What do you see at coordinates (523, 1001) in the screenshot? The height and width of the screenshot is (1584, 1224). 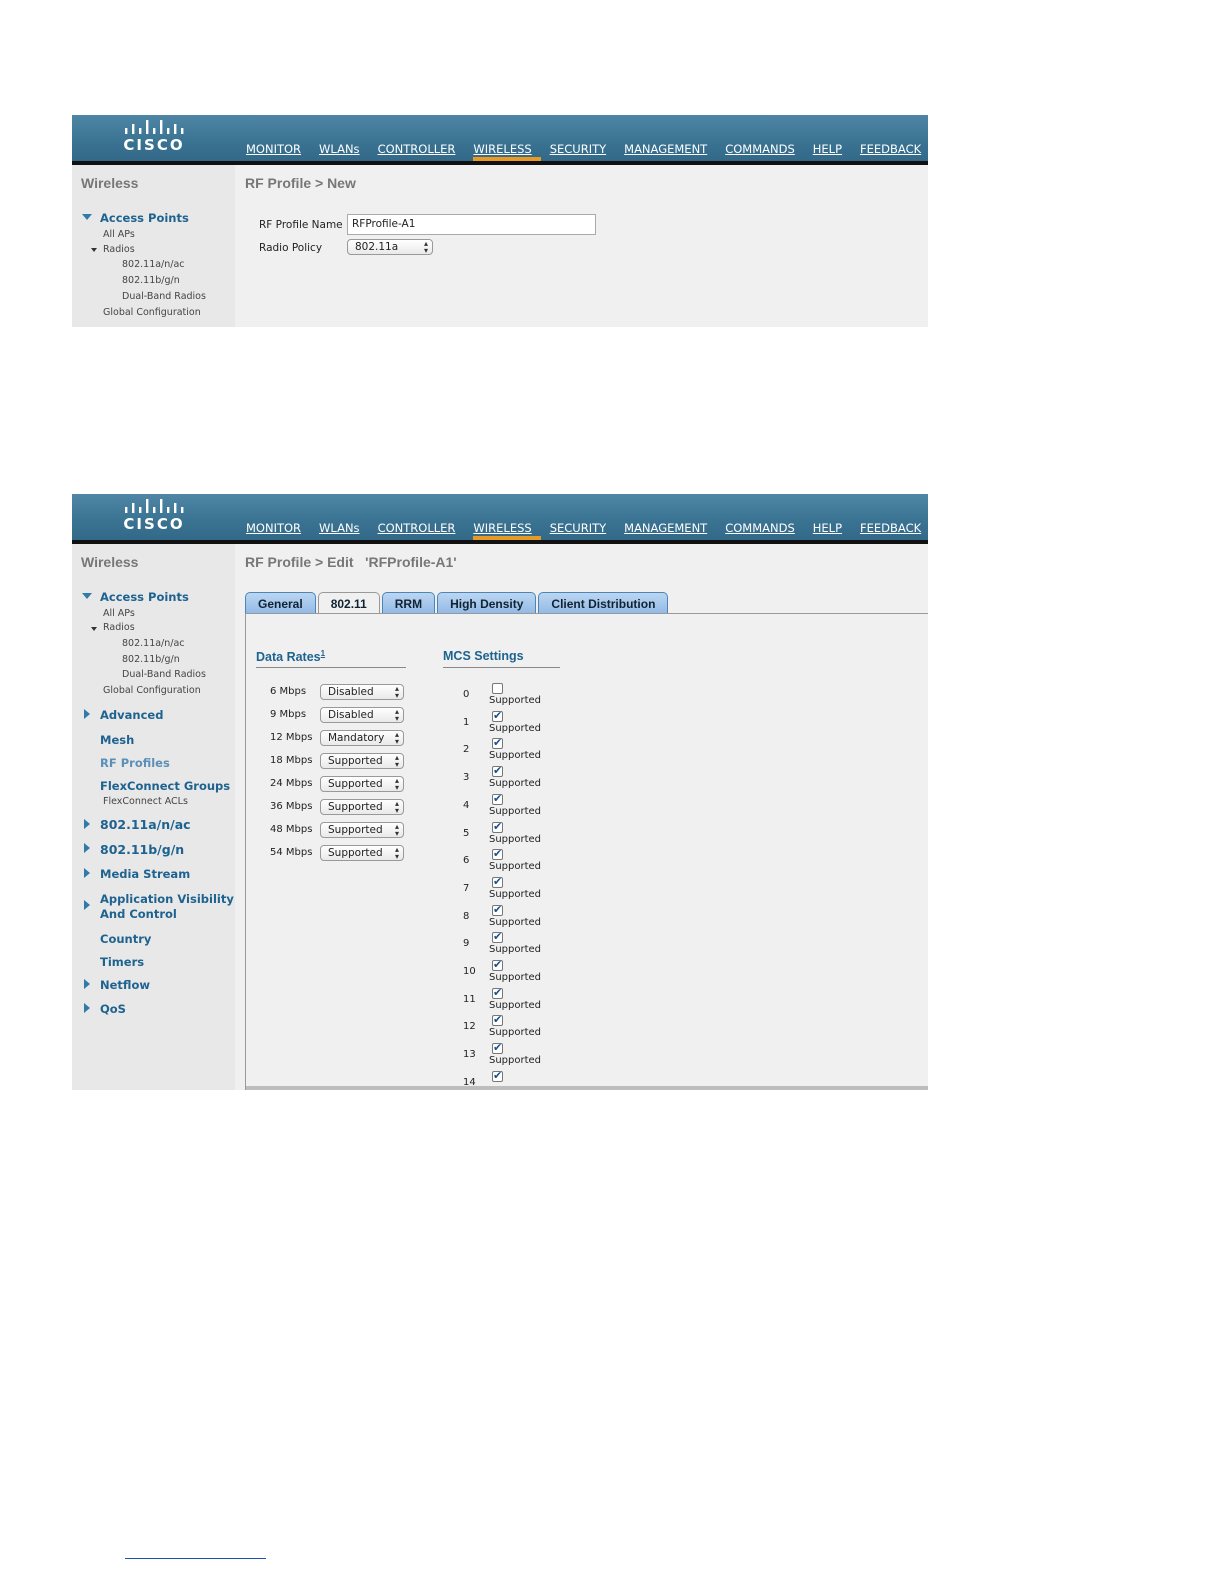 I see `mcs-row: 11 Supported` at bounding box center [523, 1001].